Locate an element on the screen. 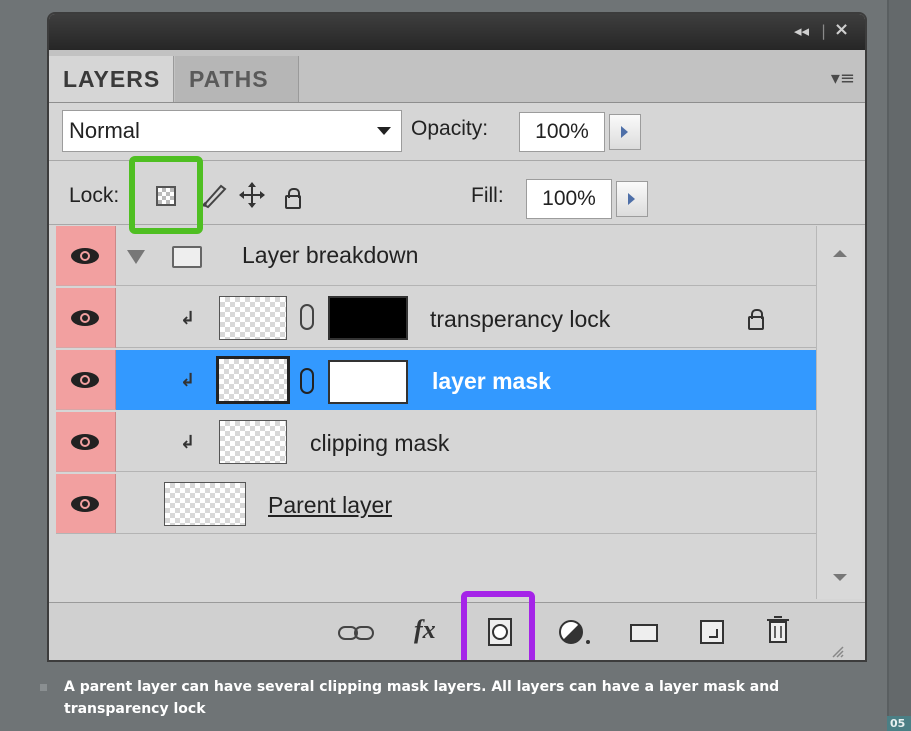  layers-scrollbar is located at coordinates (839, 412).